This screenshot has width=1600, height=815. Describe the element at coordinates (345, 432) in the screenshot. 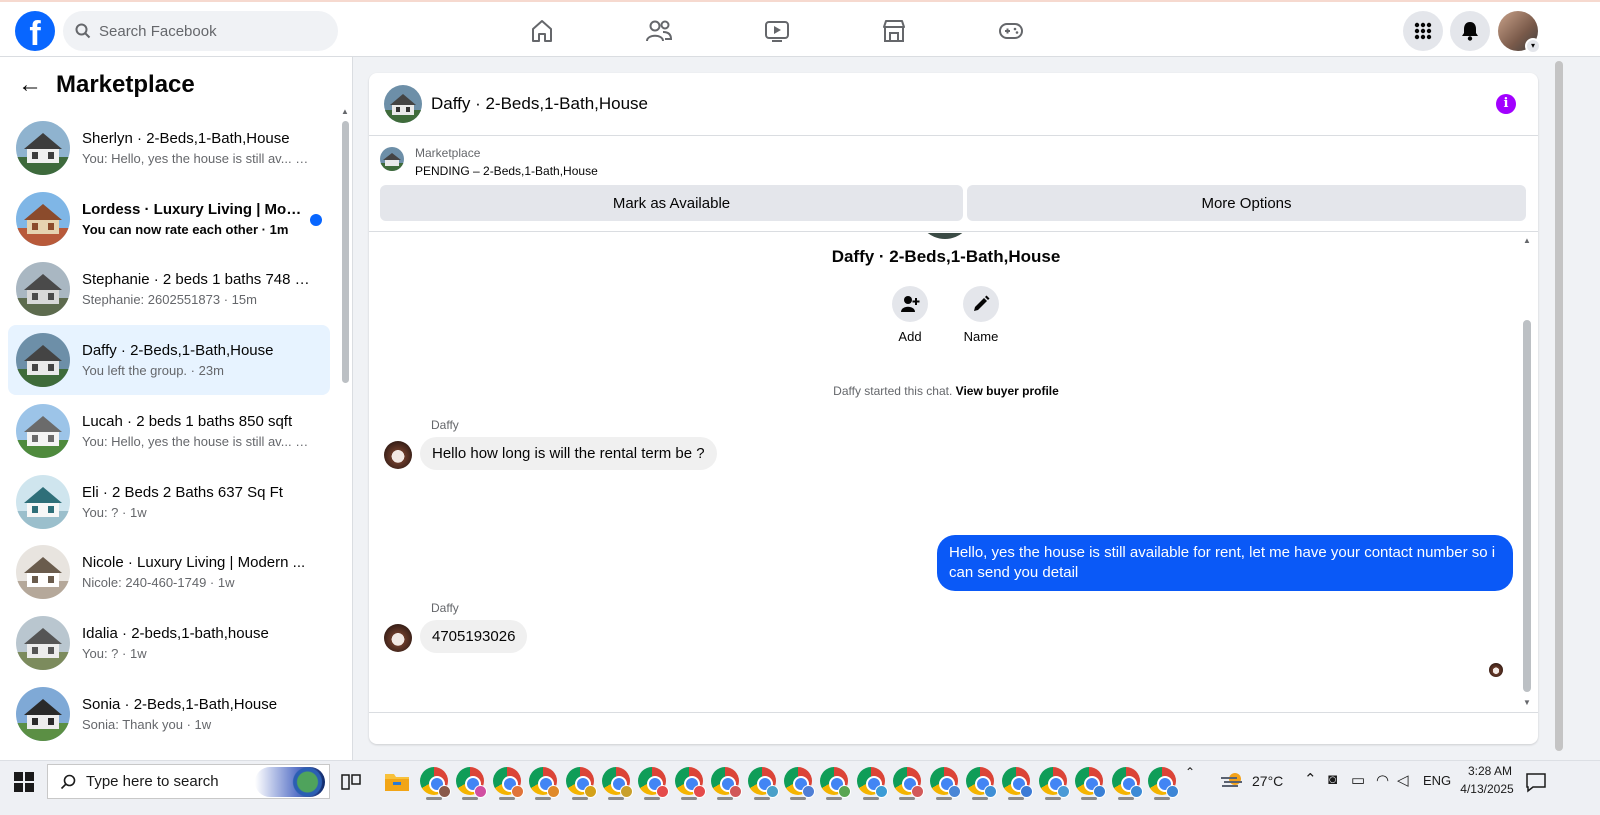

I see `sidebar-scrollbar: ▲ ▼` at that location.